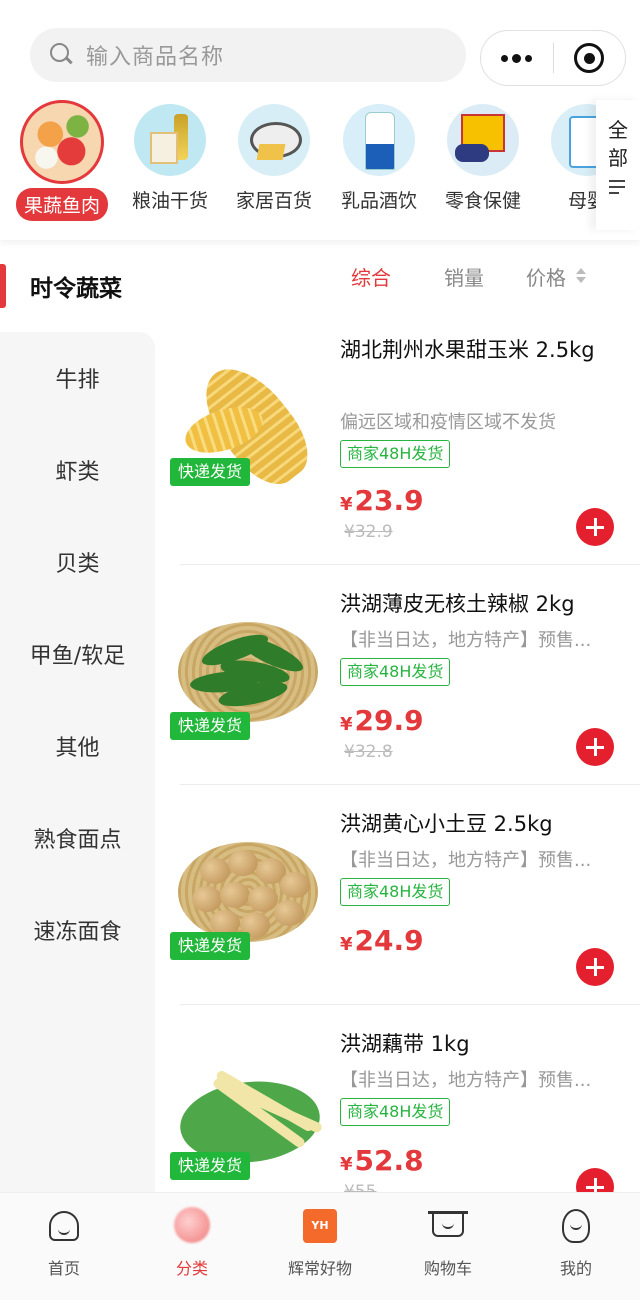  What do you see at coordinates (575, 1268) in the screenshot?
I see `tab-label: 我的` at bounding box center [575, 1268].